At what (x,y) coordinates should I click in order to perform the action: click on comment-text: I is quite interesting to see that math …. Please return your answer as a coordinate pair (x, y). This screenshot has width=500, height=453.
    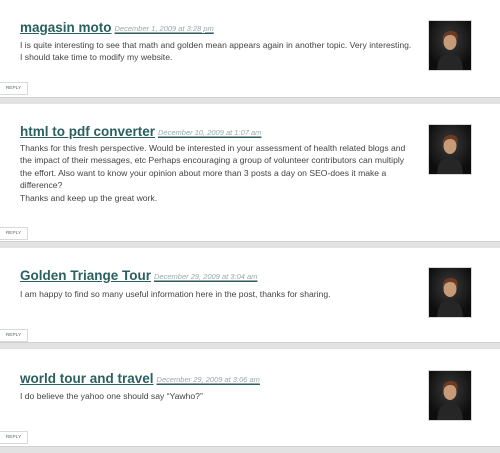
    Looking at the image, I should click on (216, 51).